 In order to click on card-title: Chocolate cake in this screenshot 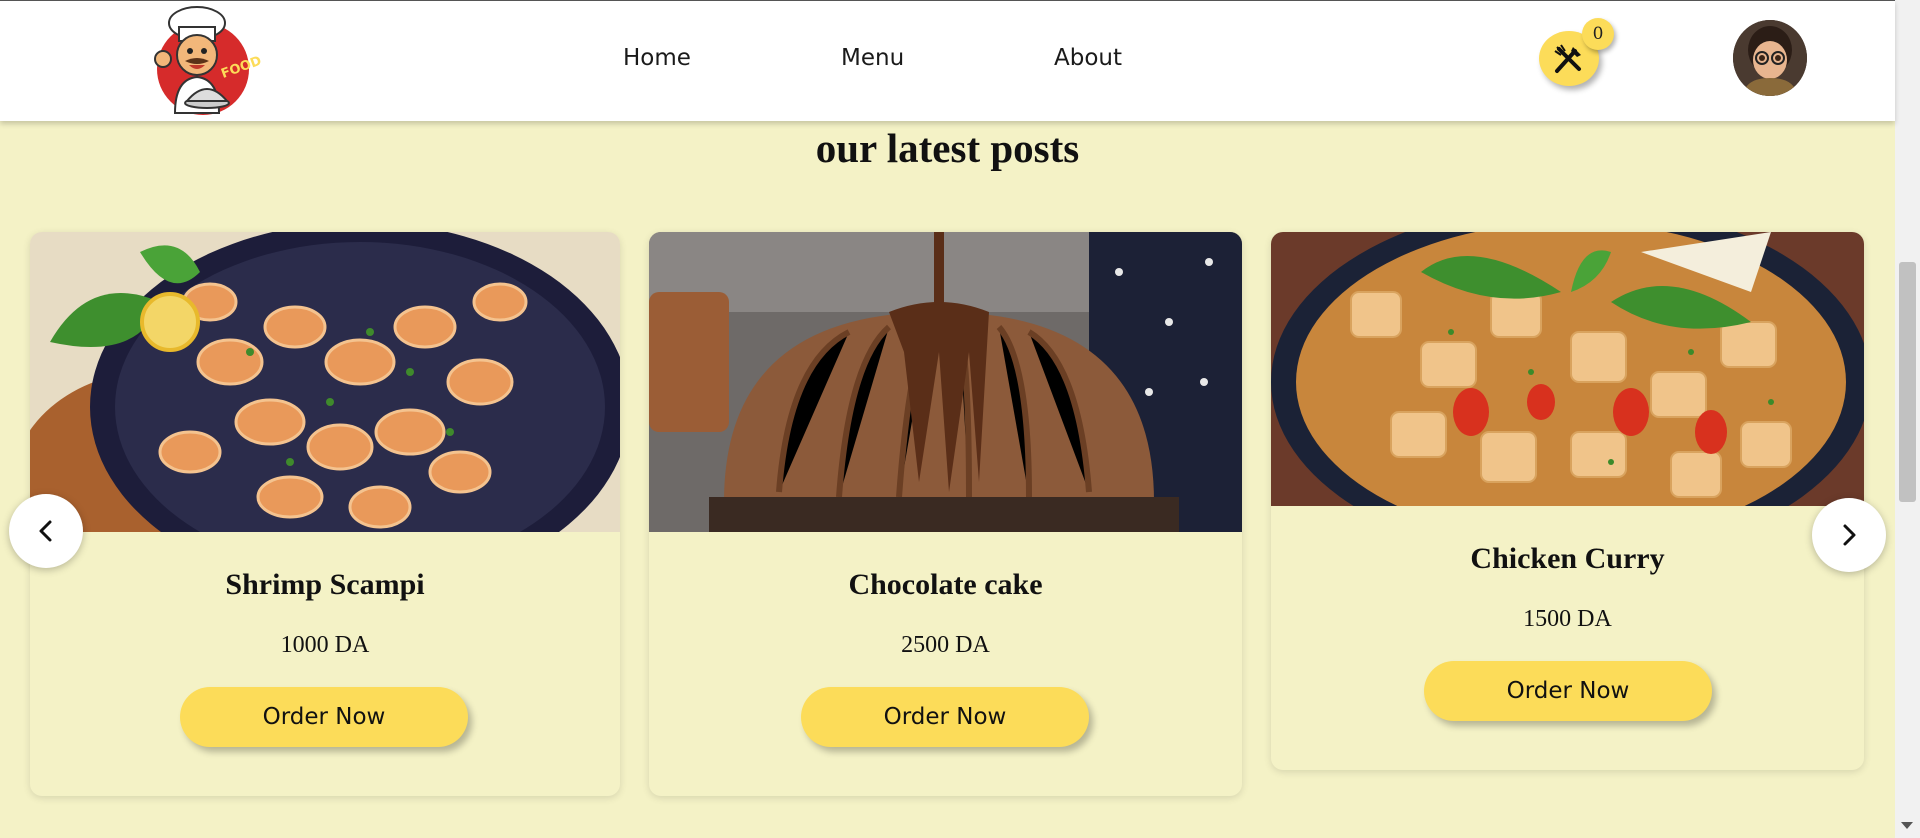, I will do `click(945, 584)`.